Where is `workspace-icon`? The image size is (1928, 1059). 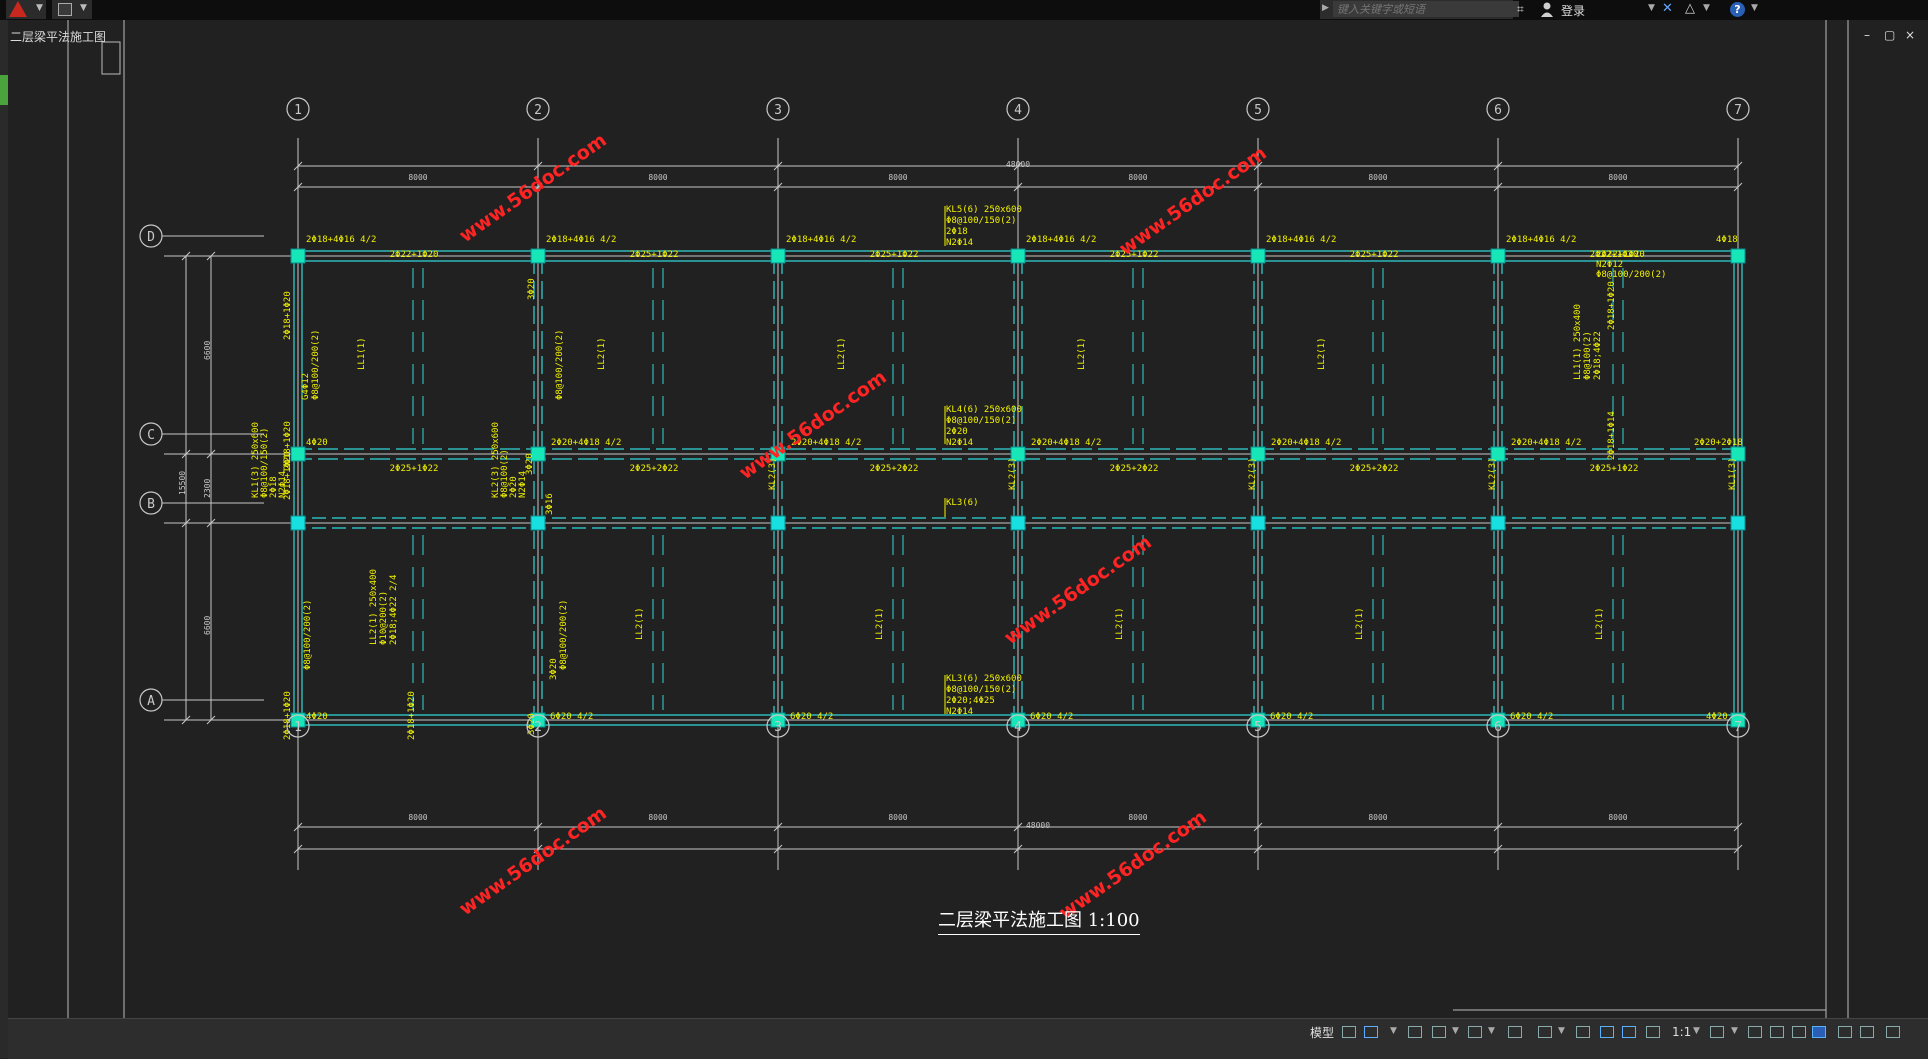 workspace-icon is located at coordinates (1653, 1032).